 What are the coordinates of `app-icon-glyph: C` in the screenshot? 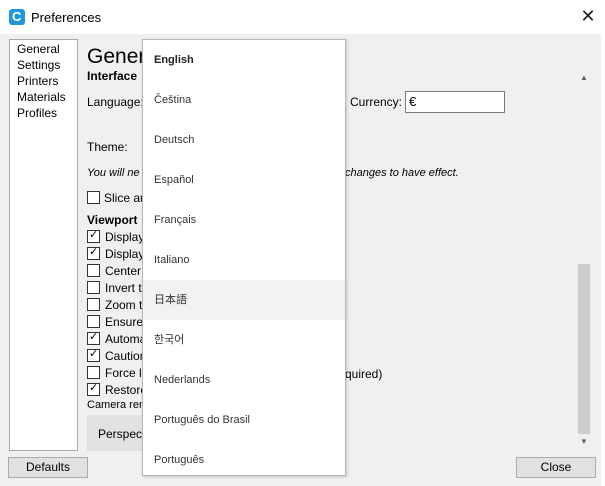 It's located at (17, 16).